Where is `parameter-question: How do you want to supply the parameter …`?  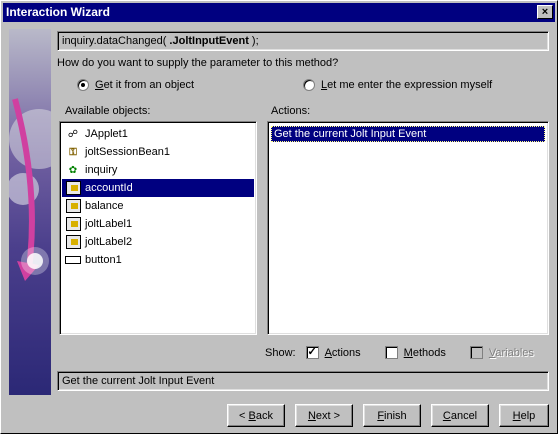 parameter-question: How do you want to supply the parameter … is located at coordinates (198, 63).